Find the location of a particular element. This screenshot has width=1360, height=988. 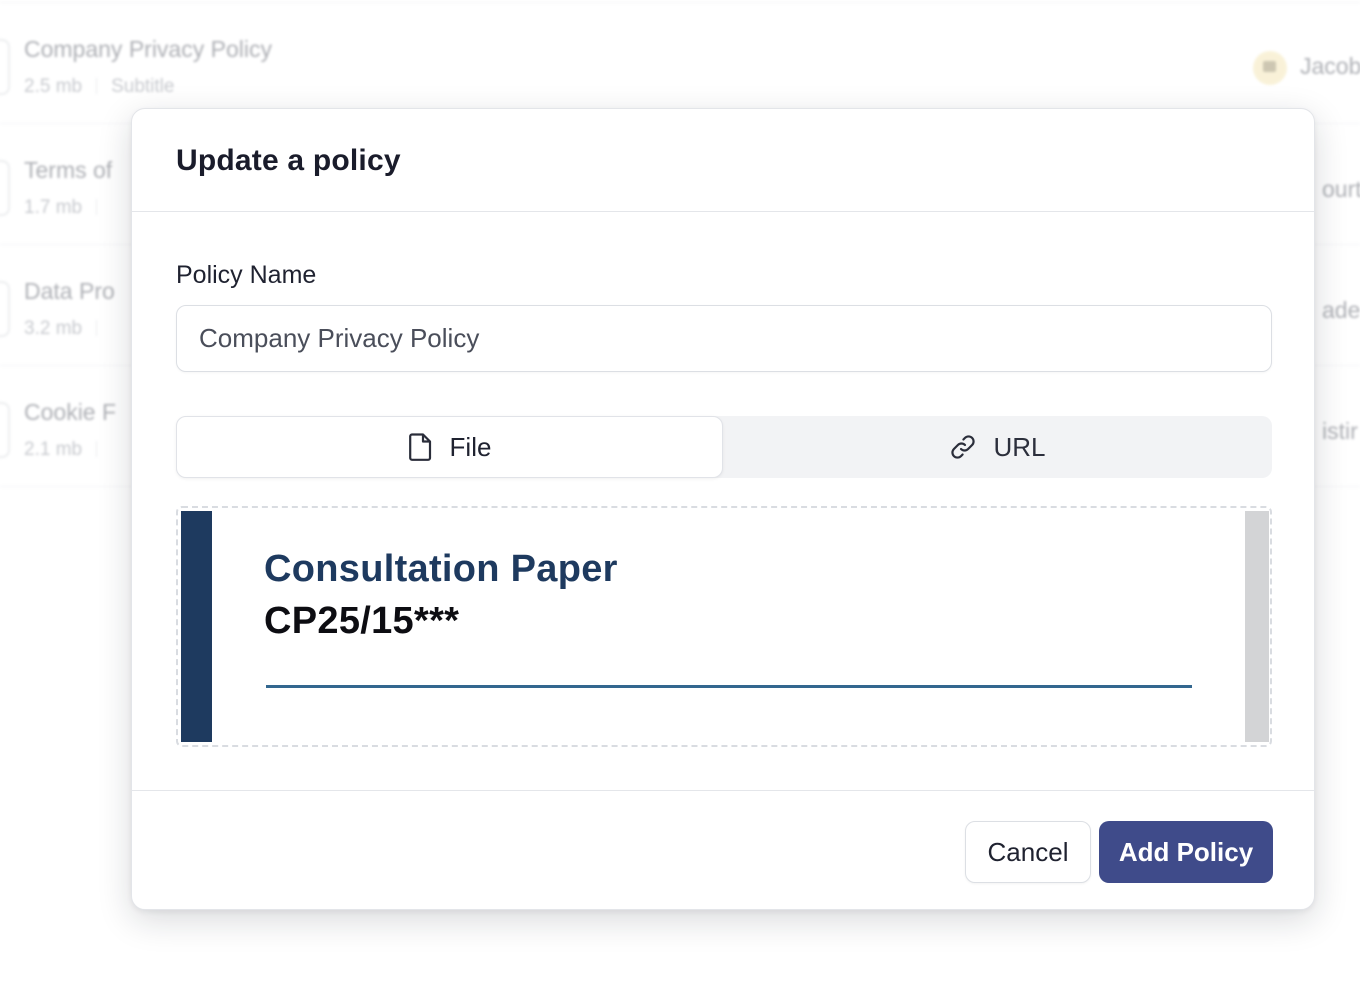

document-reference: CP25/15*** is located at coordinates (362, 621).